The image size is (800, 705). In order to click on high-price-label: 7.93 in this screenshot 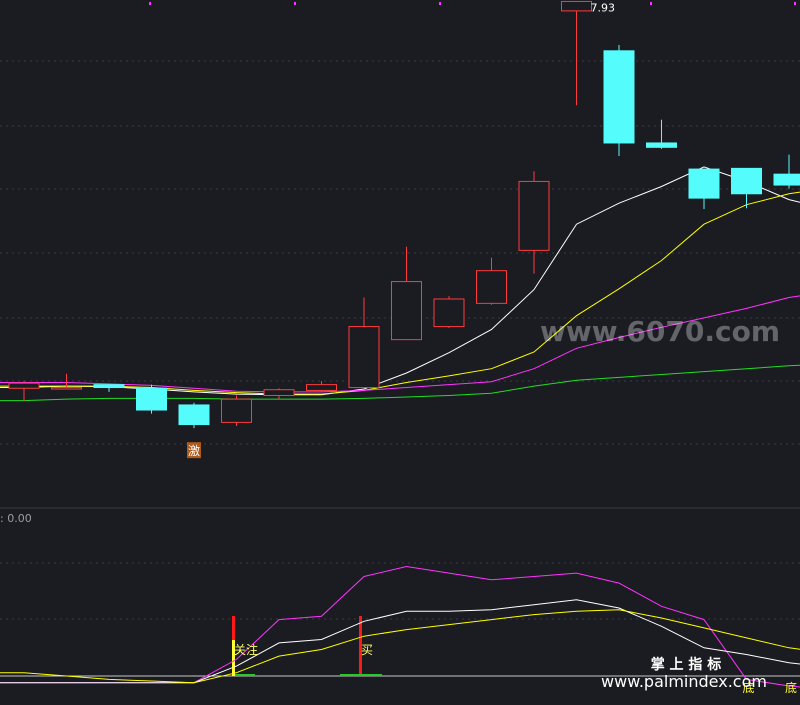, I will do `click(603, 7)`.